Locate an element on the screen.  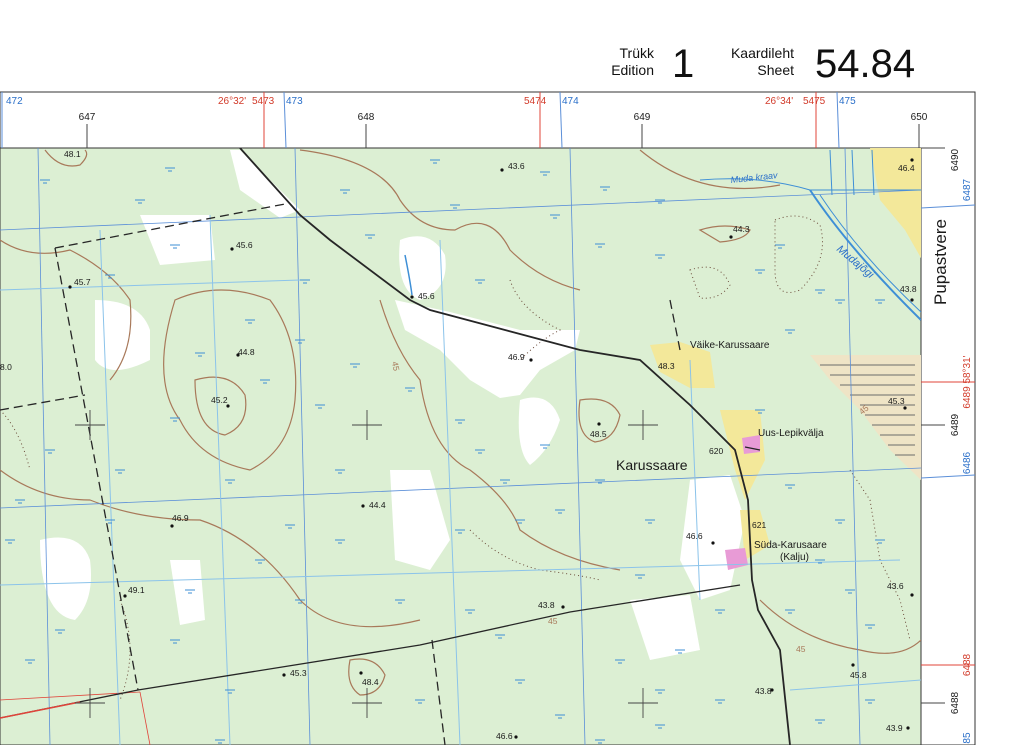
red-label-6488: 6488 is located at coordinates (967, 664).